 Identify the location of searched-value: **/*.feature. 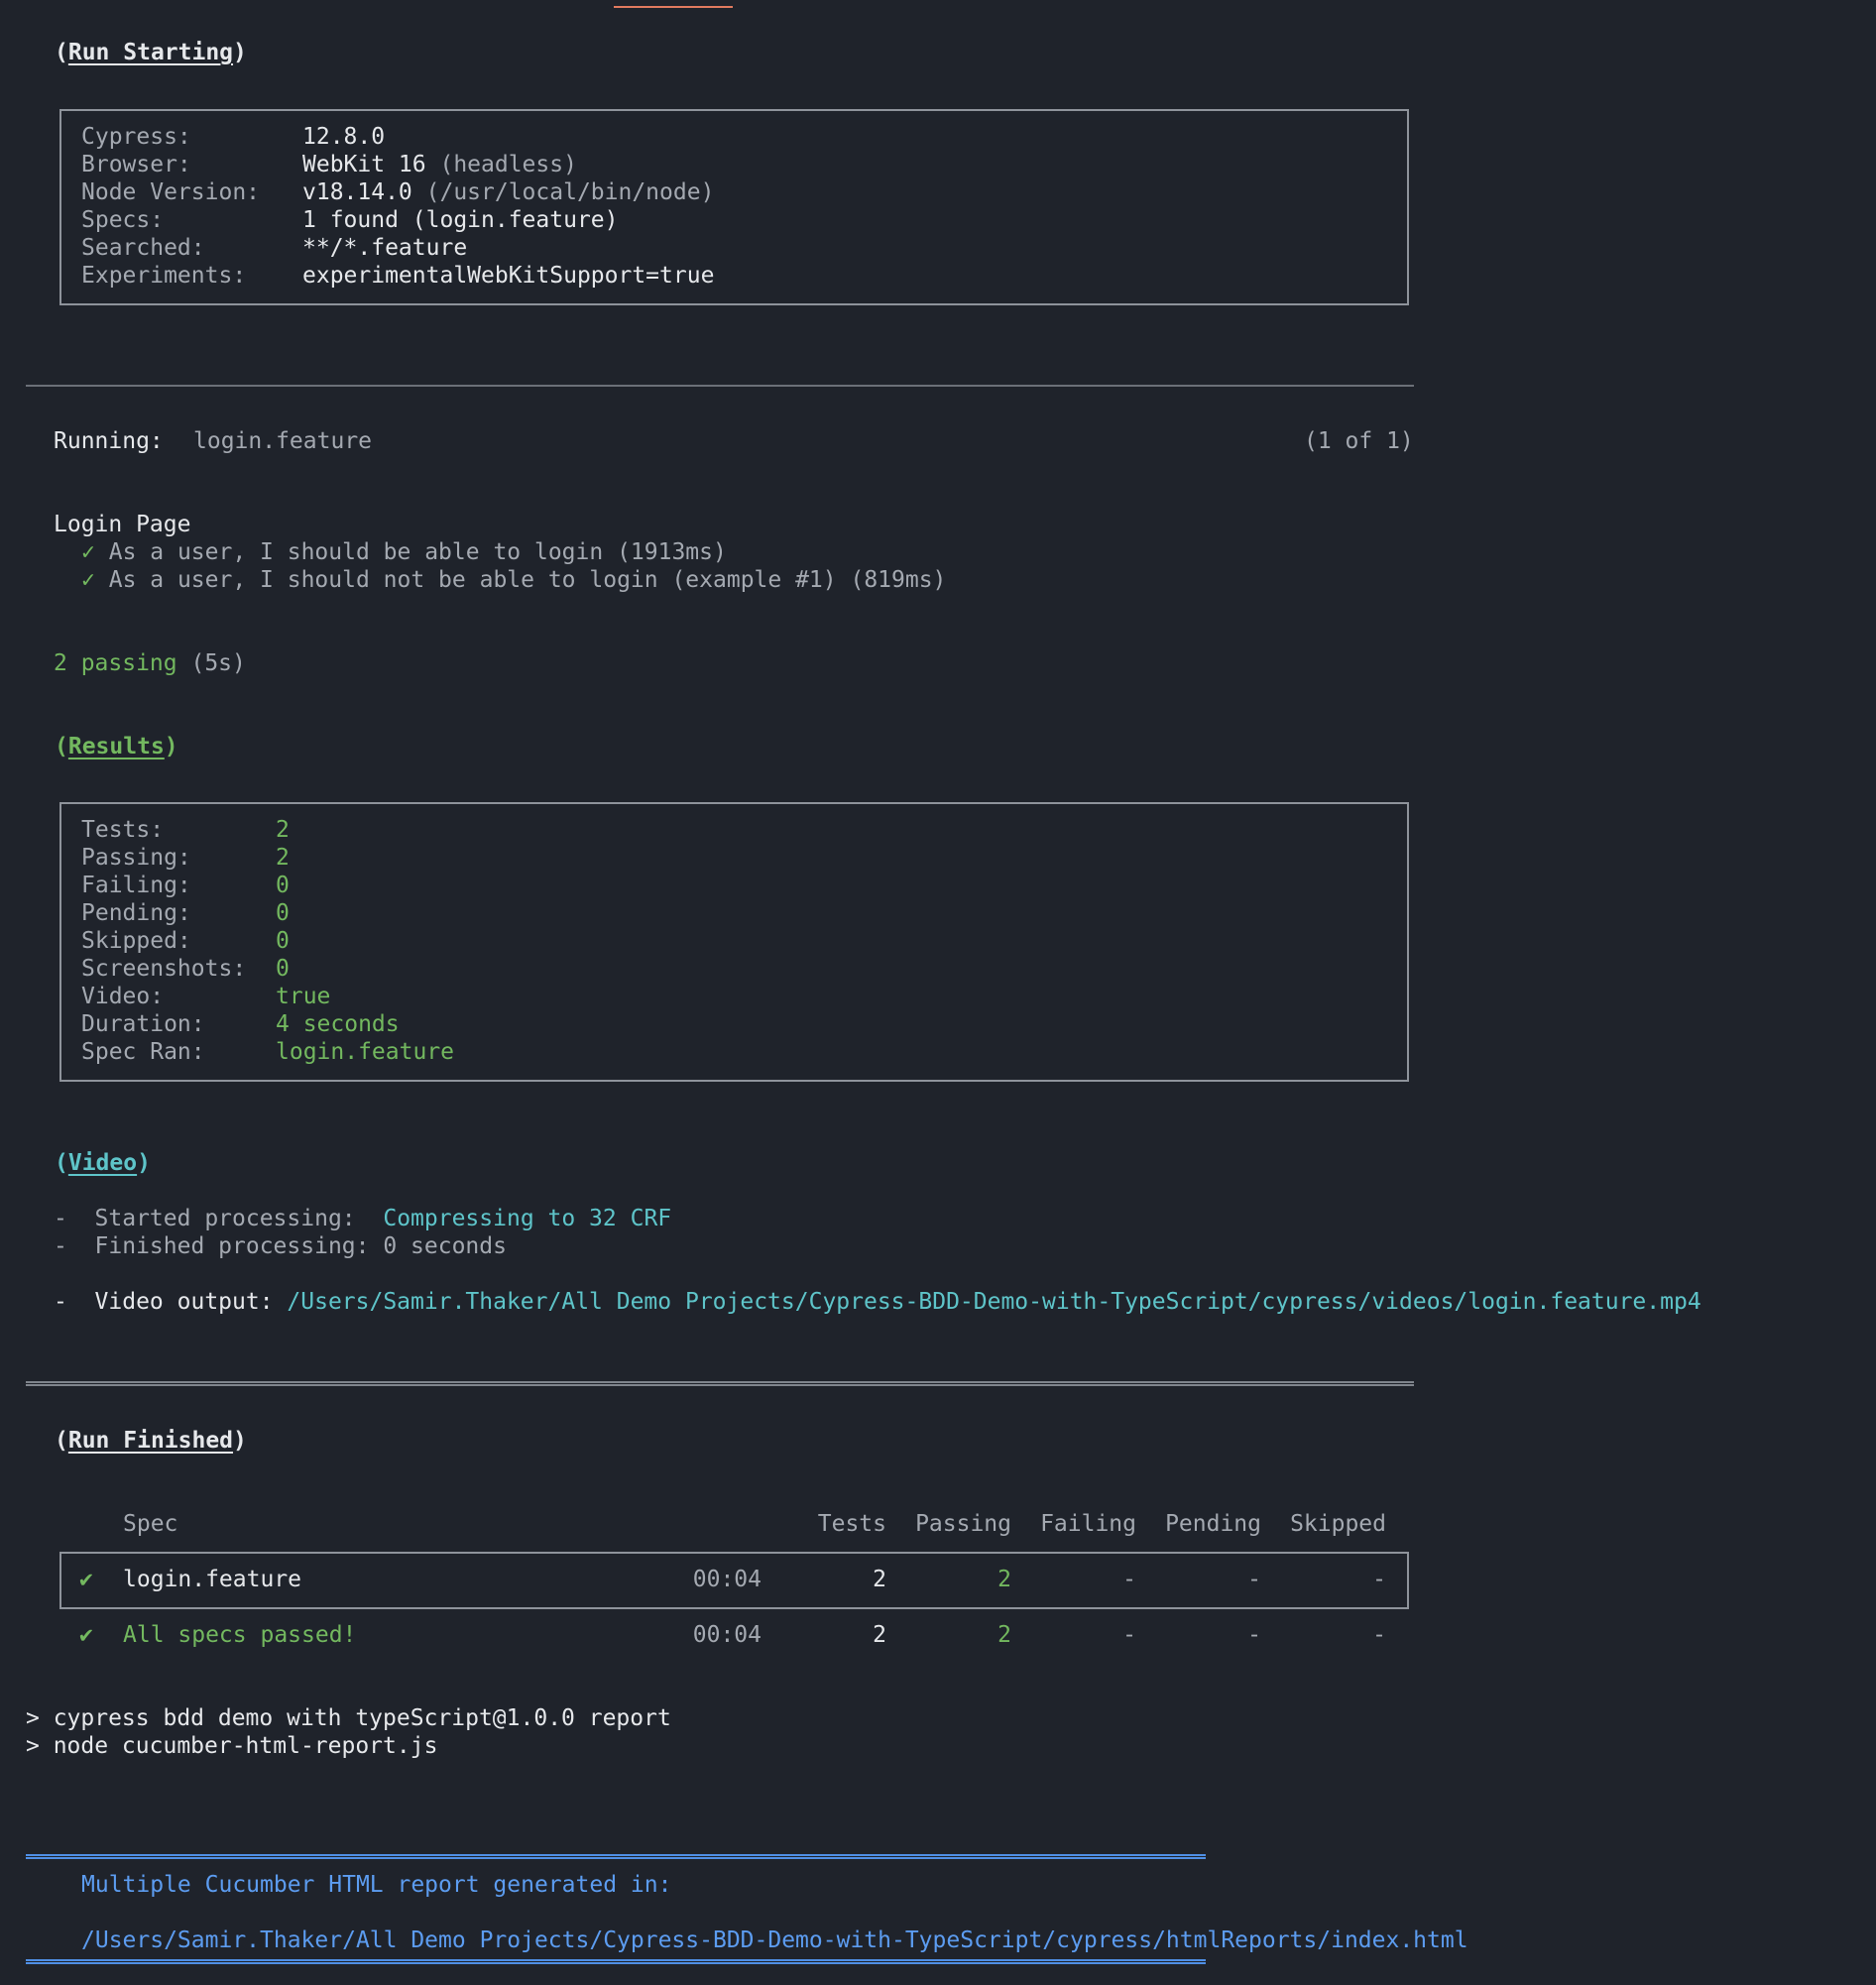
(384, 248).